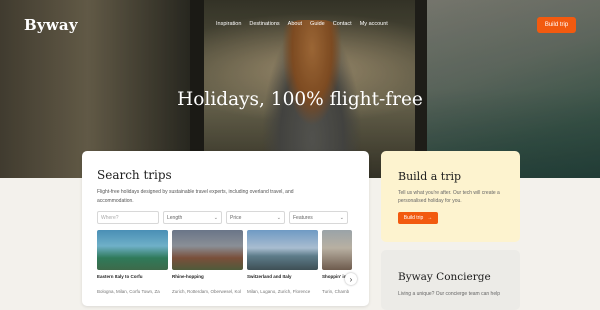  What do you see at coordinates (128, 291) in the screenshot?
I see `trip-stops: Bologna, Milan, Corfu Town, Za` at bounding box center [128, 291].